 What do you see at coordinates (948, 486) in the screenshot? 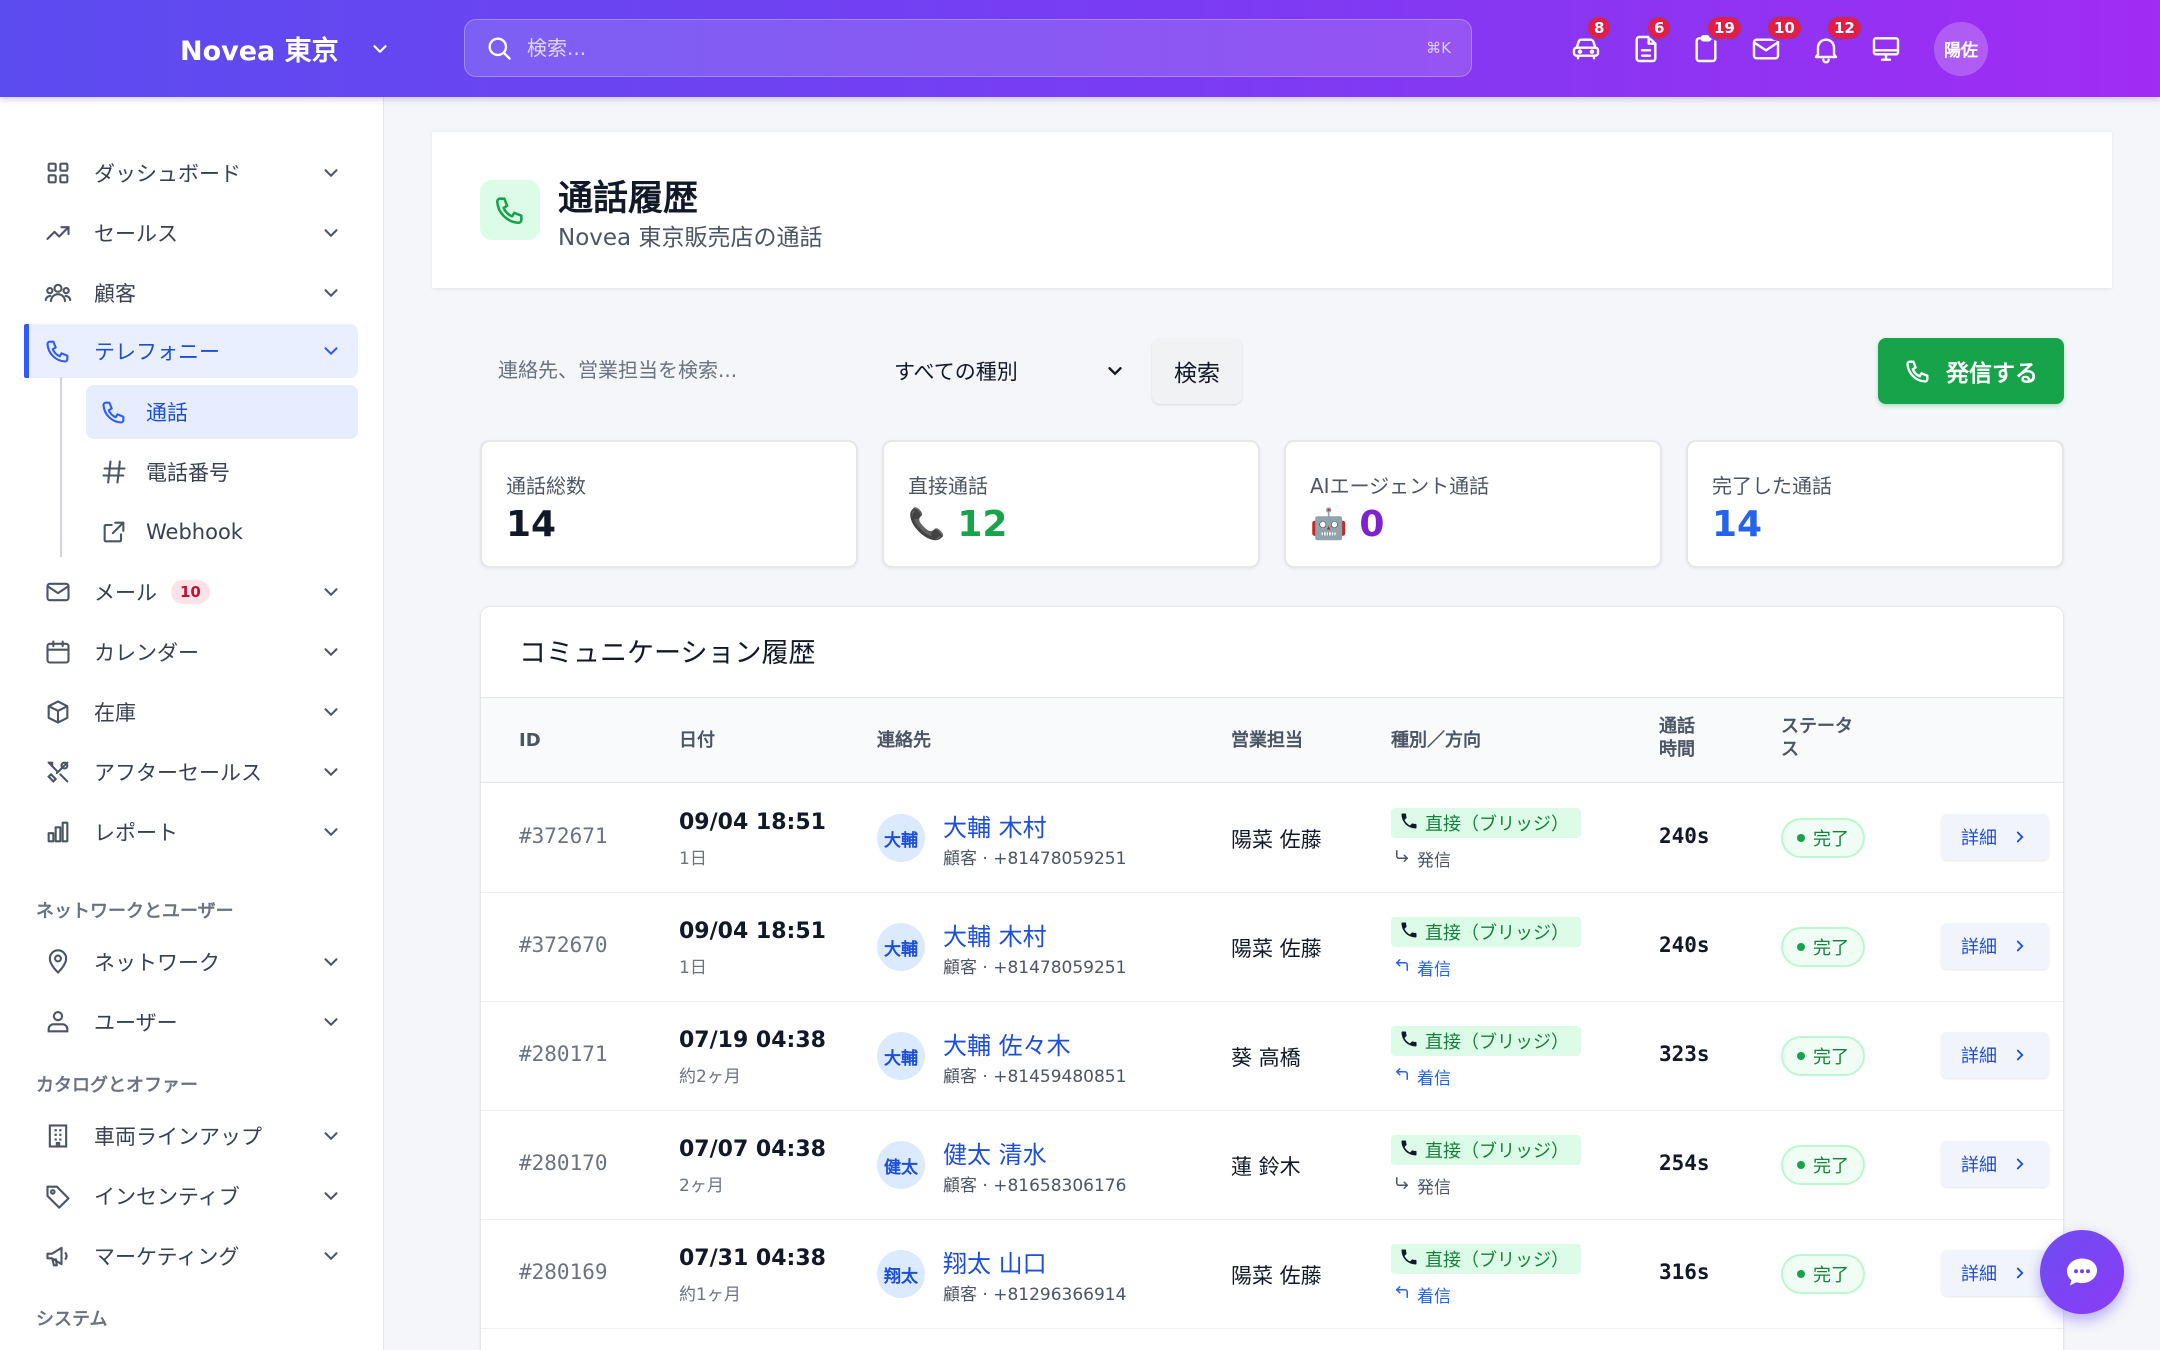
I see `stat-label: 直接通話` at bounding box center [948, 486].